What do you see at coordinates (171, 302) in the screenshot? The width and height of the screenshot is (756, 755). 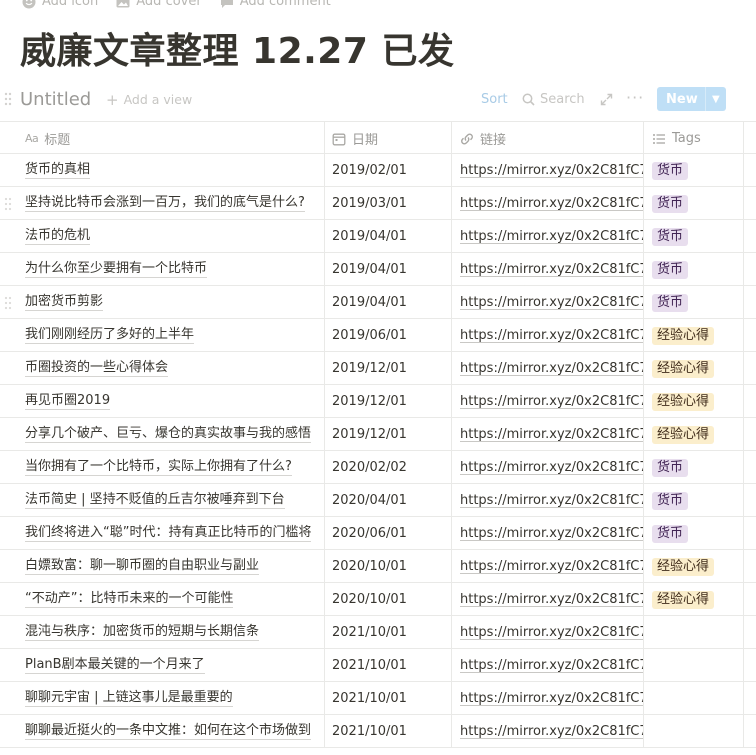 I see `title-cell: 加密货币剪影` at bounding box center [171, 302].